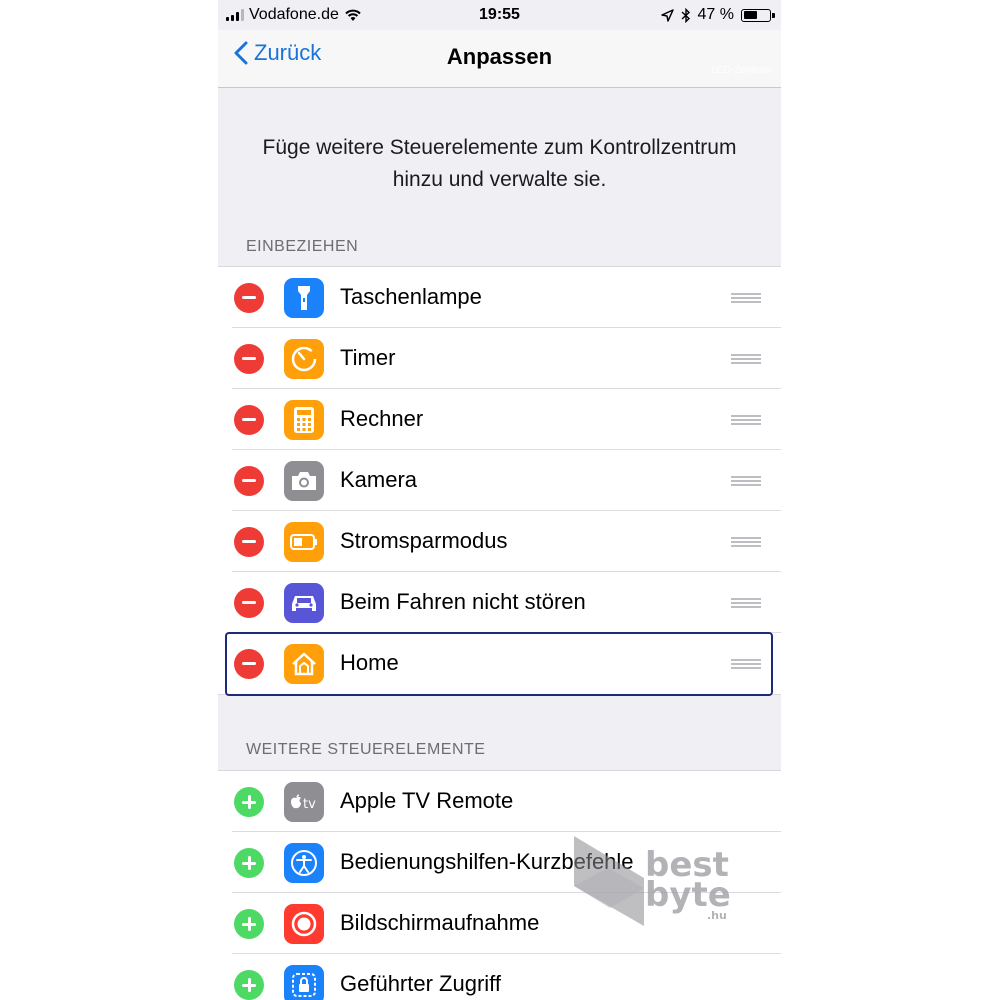 This screenshot has height=1000, width=1000. I want to click on list-item-label: Kamera, so click(379, 479).